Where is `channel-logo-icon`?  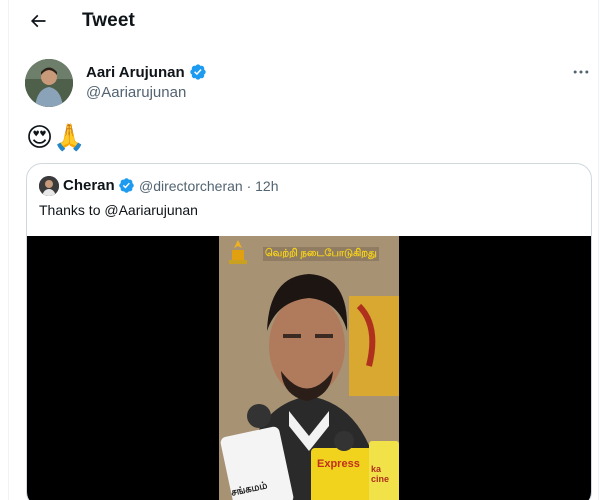 channel-logo-icon is located at coordinates (238, 252).